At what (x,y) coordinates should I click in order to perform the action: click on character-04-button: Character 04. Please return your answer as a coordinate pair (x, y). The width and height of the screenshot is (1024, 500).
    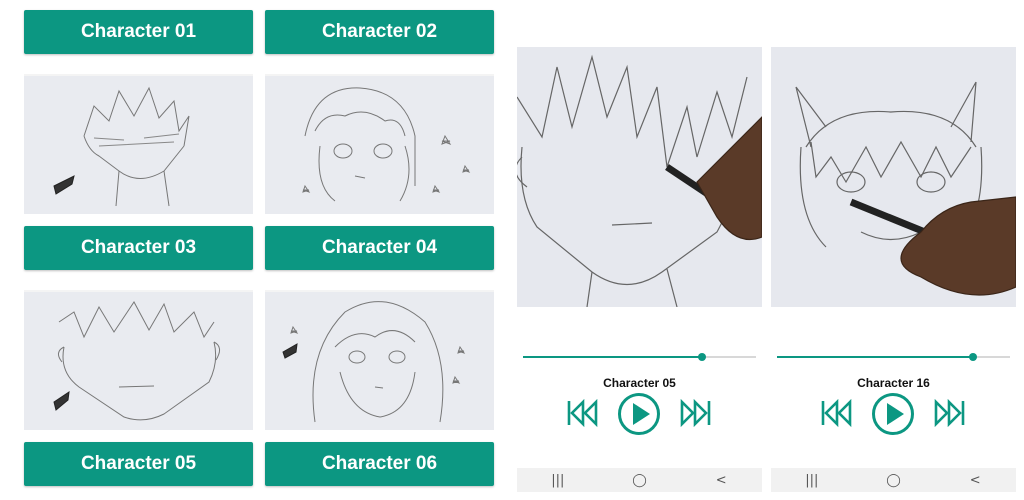
    Looking at the image, I should click on (379, 248).